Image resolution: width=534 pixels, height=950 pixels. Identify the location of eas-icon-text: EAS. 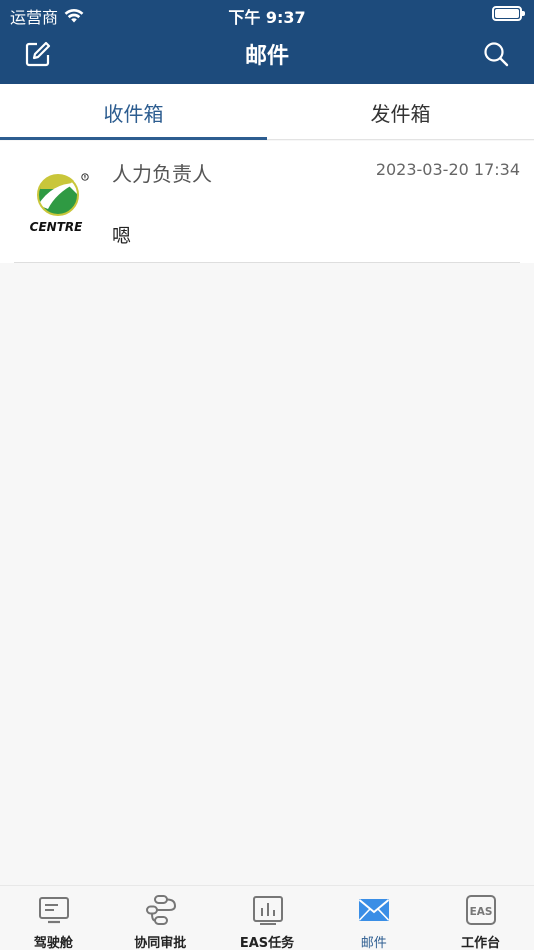
(481, 912).